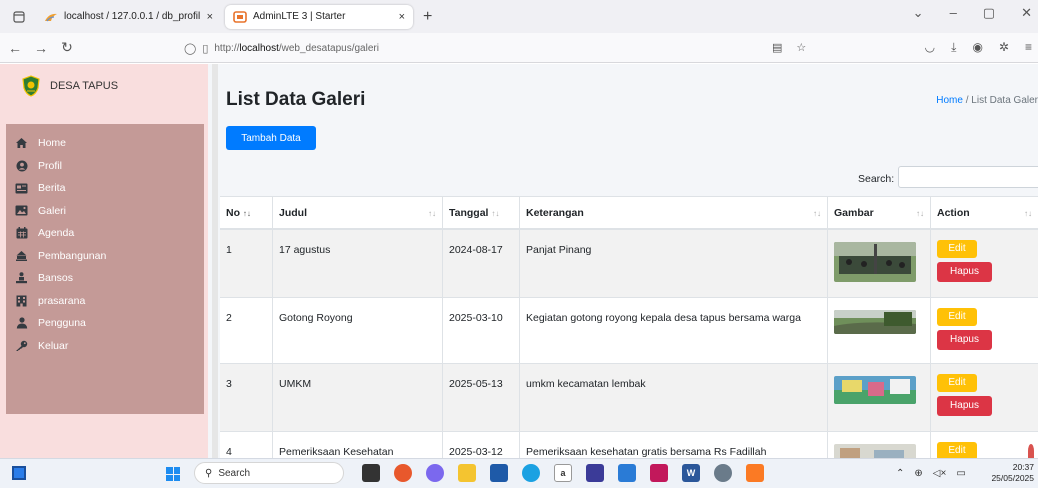  What do you see at coordinates (105, 188) in the screenshot?
I see `sidebar-item-berita: Berita` at bounding box center [105, 188].